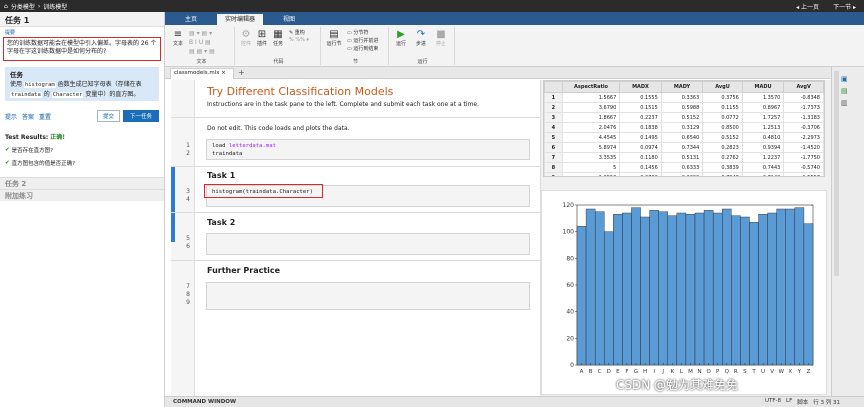 The image size is (864, 407). I want to click on run-to-end-button: ▭ 运行到结束, so click(368, 49).